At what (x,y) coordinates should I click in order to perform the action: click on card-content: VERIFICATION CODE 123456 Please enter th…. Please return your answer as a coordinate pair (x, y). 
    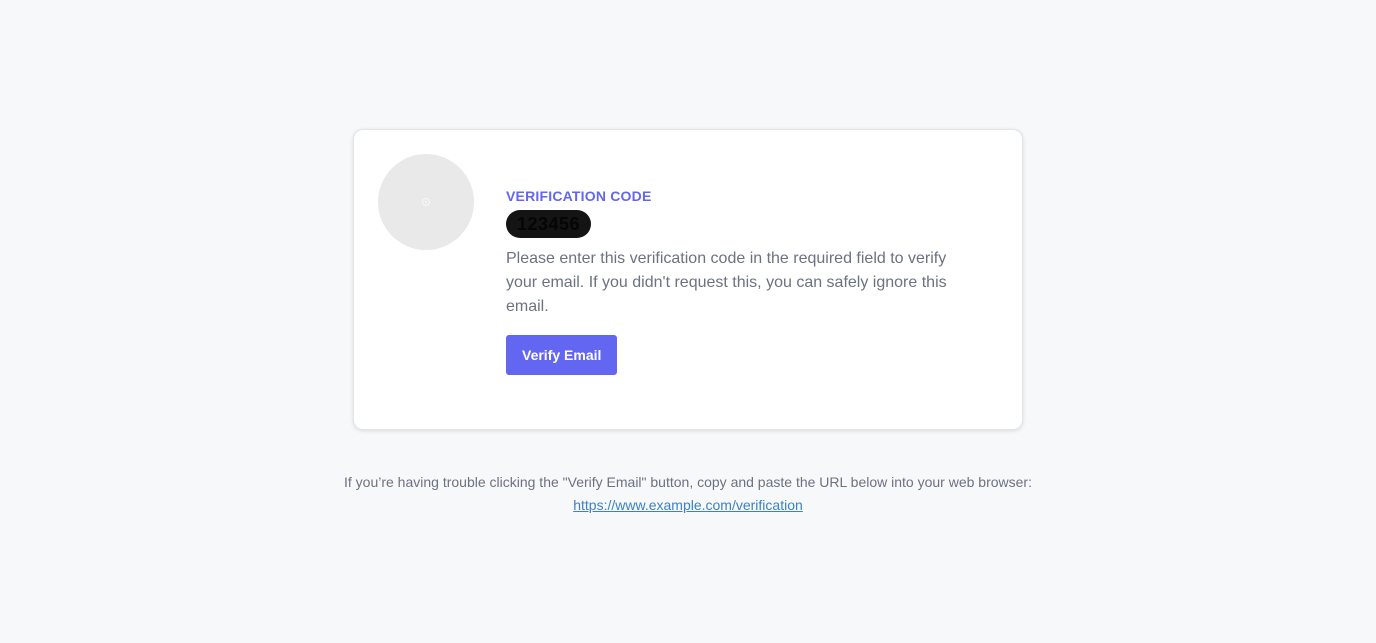
    Looking at the image, I should click on (741, 281).